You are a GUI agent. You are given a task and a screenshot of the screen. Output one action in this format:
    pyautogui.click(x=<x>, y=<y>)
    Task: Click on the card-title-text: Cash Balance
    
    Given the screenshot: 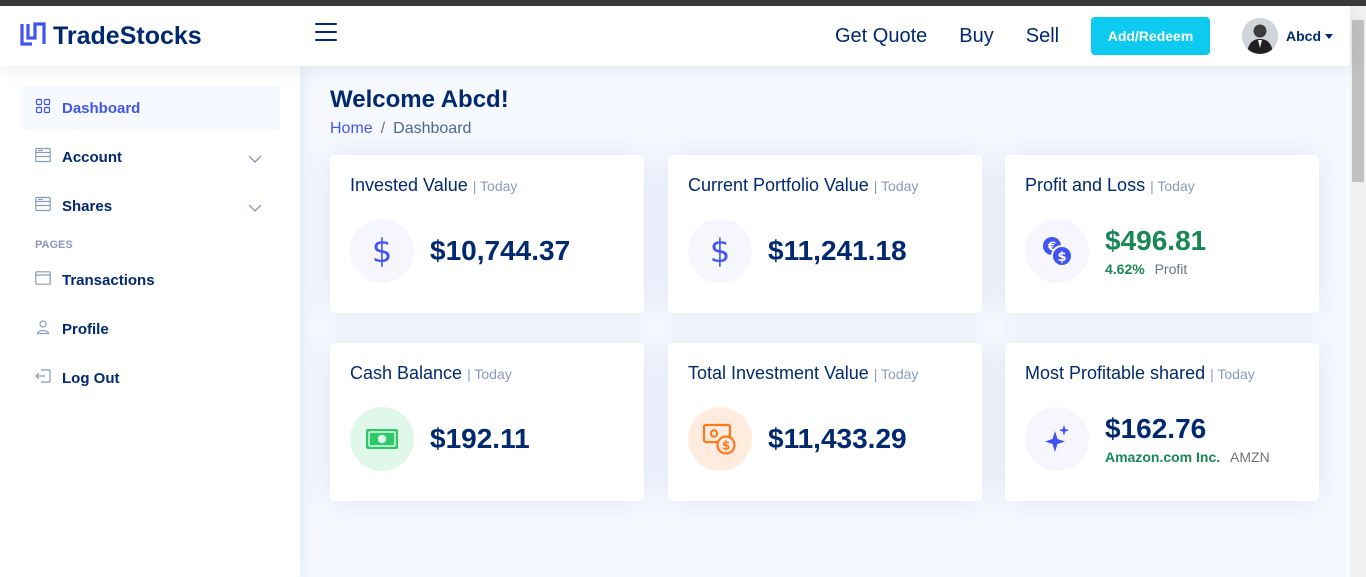 What is the action you would take?
    pyautogui.click(x=406, y=373)
    